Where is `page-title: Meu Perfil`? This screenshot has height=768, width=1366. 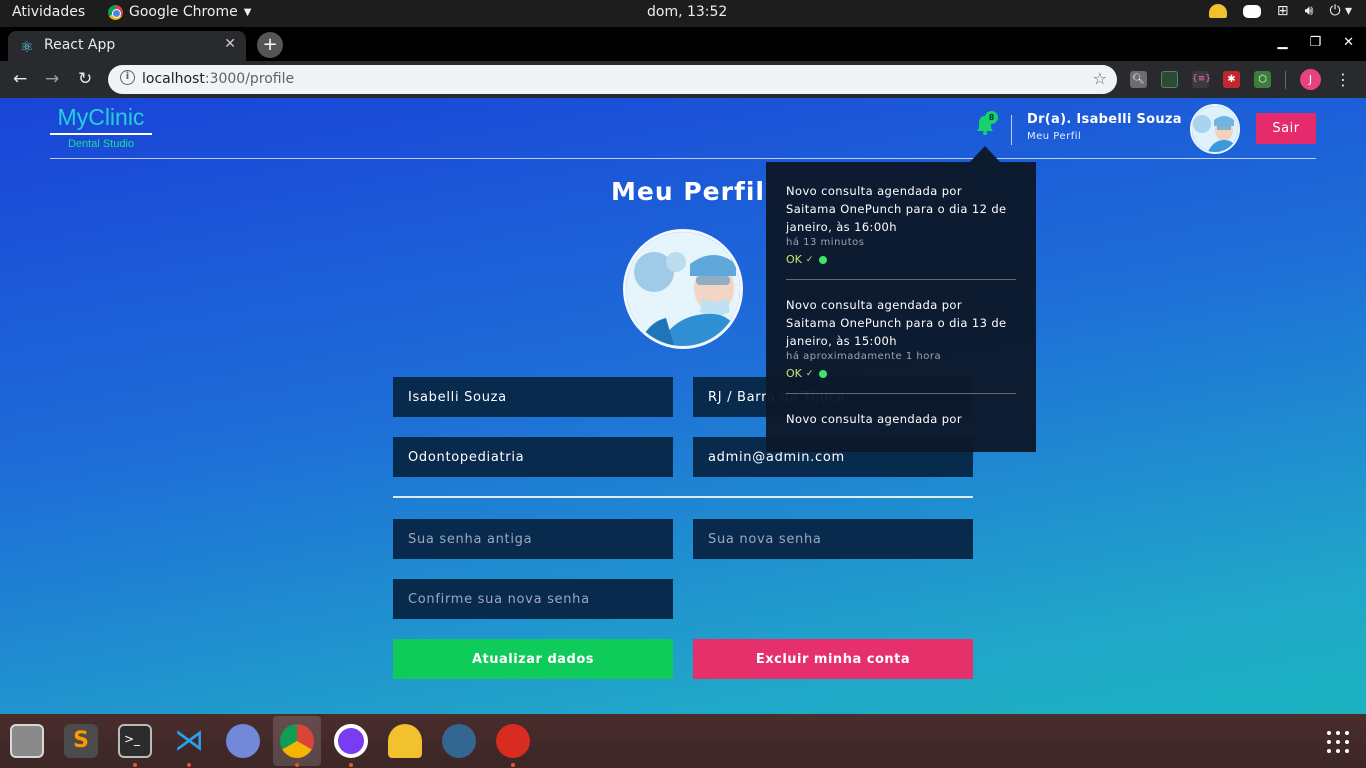 page-title: Meu Perfil is located at coordinates (688, 191).